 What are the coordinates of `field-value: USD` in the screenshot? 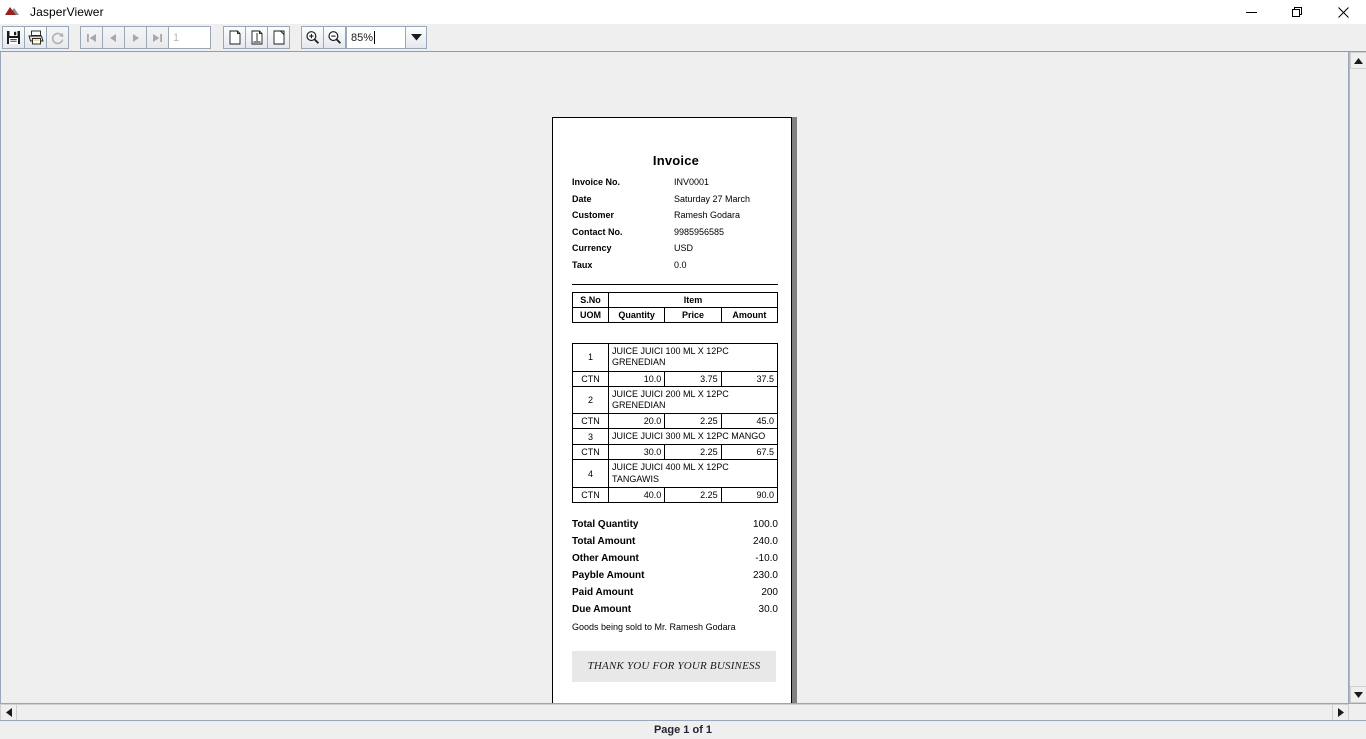 It's located at (684, 248).